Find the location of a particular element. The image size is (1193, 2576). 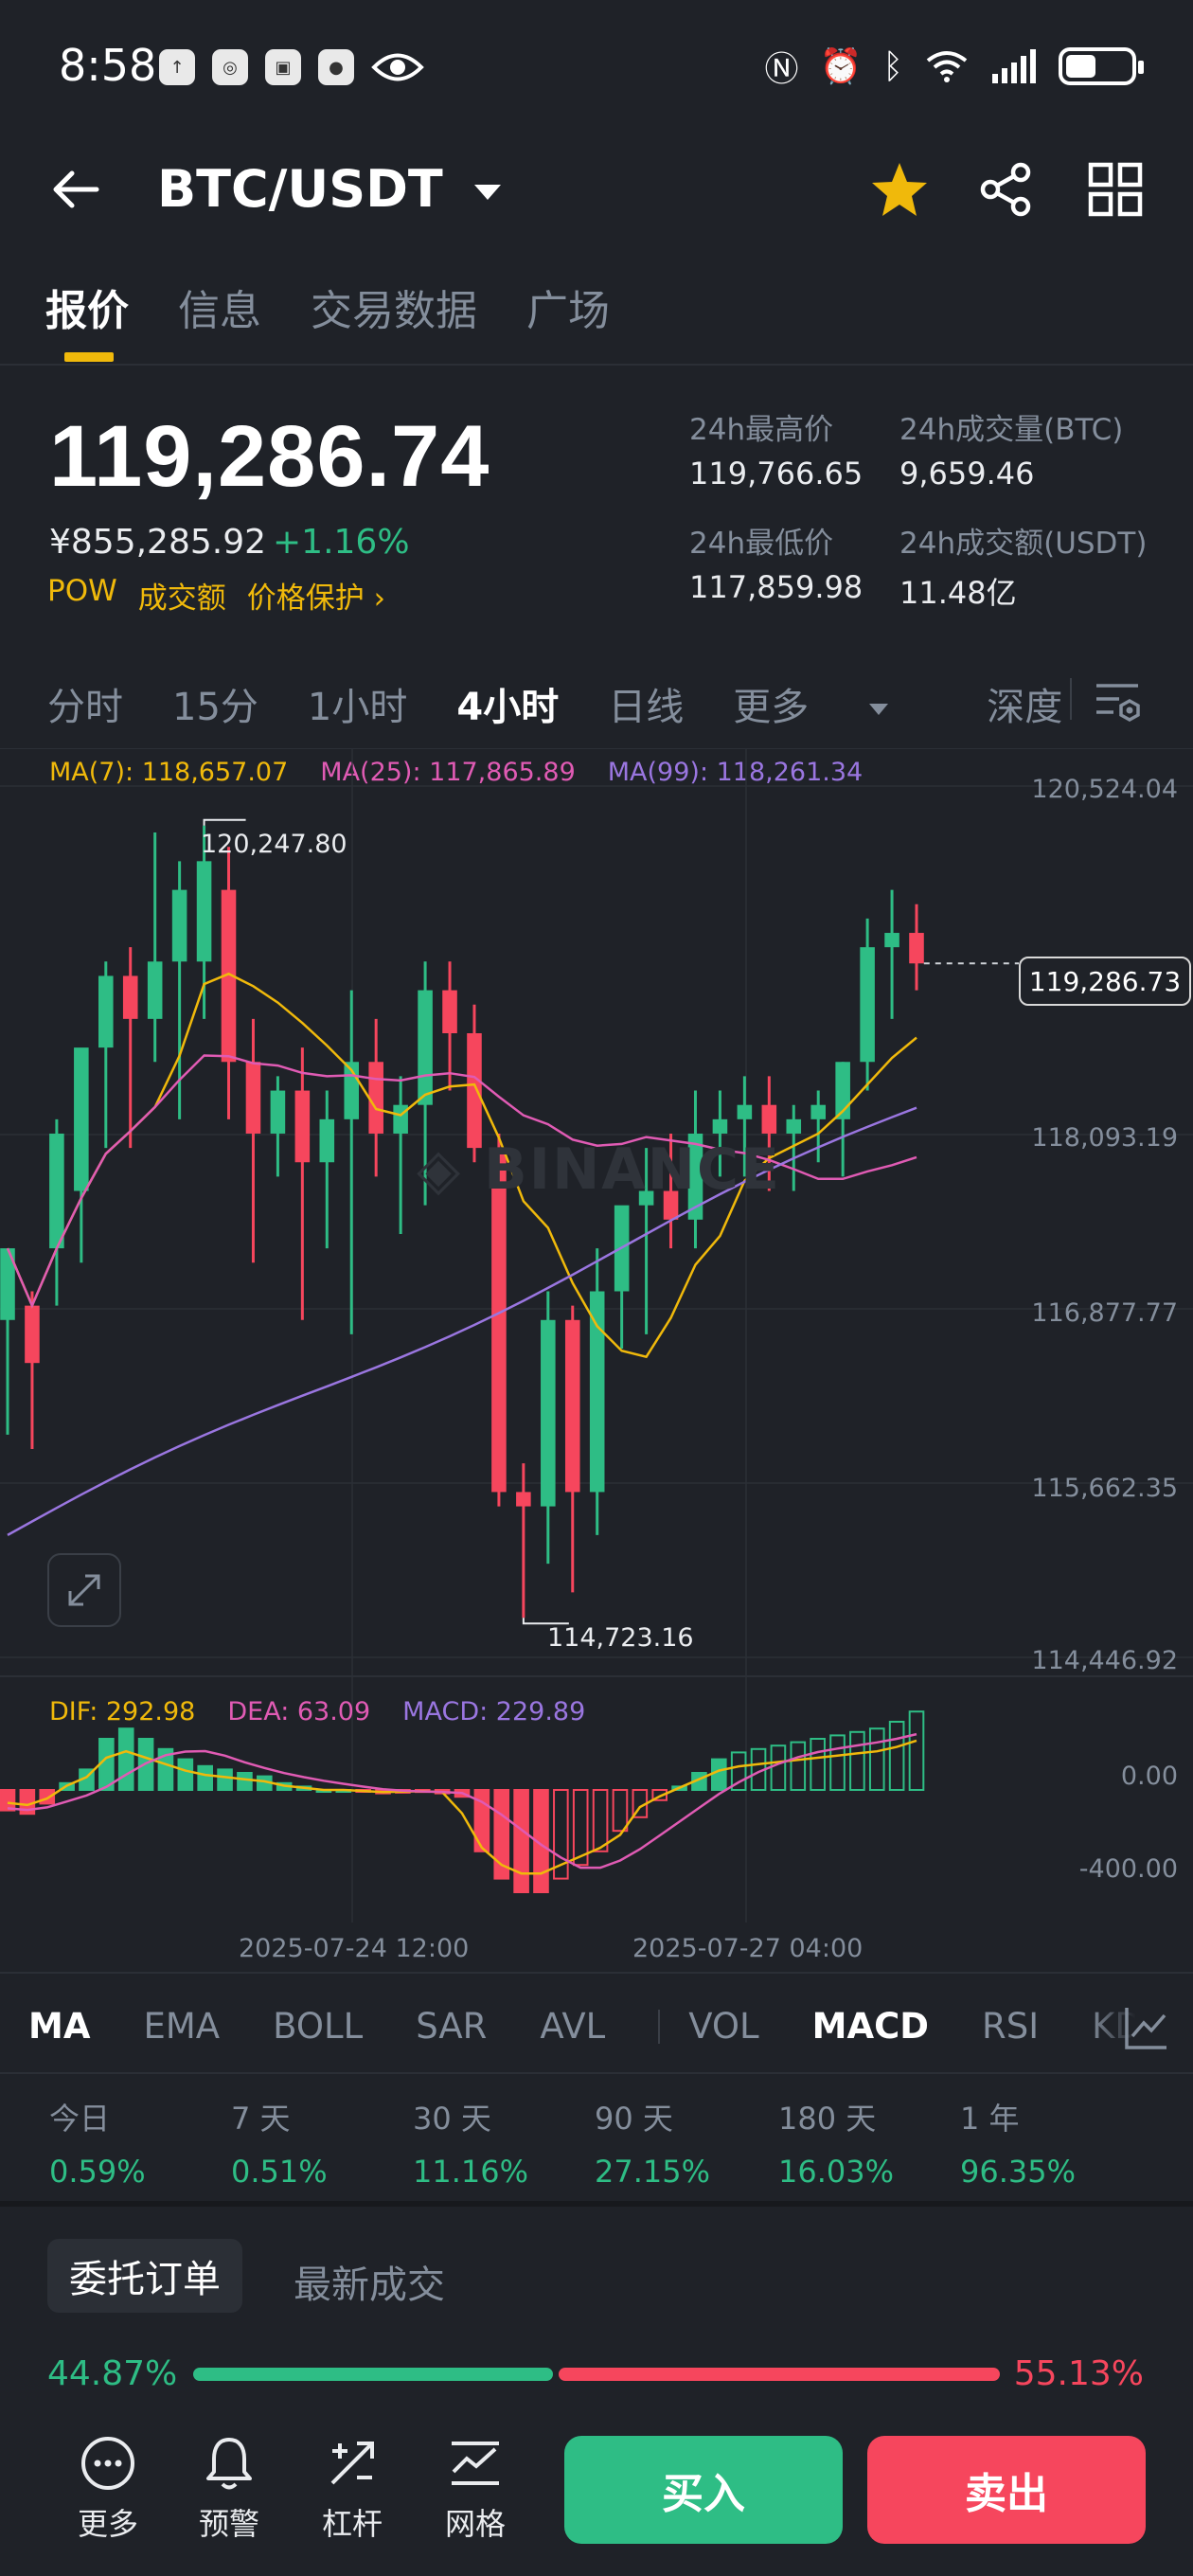

indicator-divider-line is located at coordinates (596, 2073).